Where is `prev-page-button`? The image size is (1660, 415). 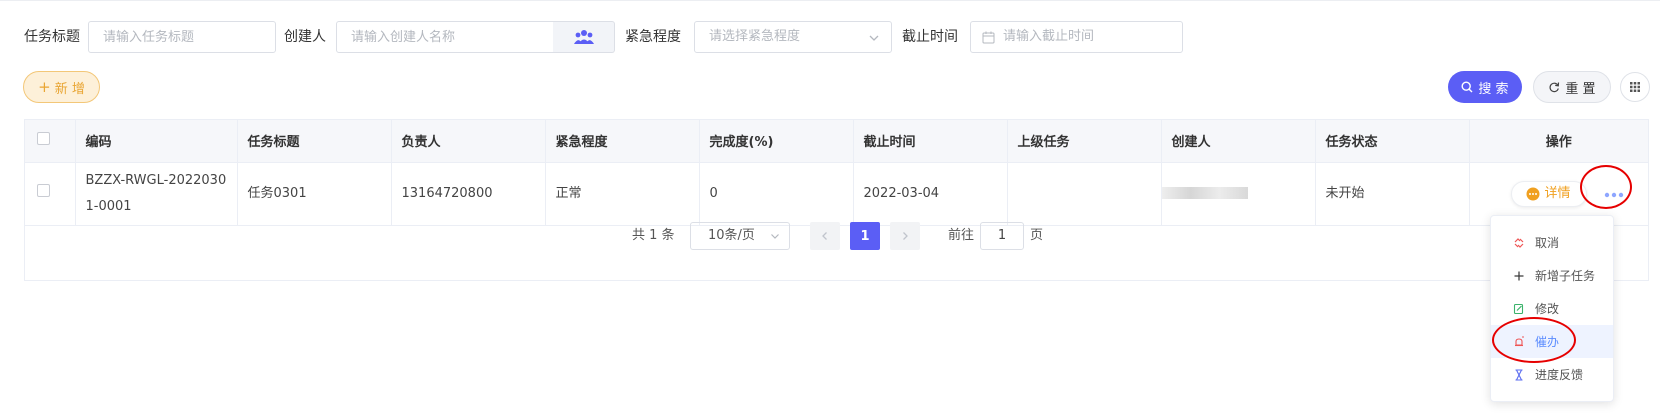
prev-page-button is located at coordinates (825, 236).